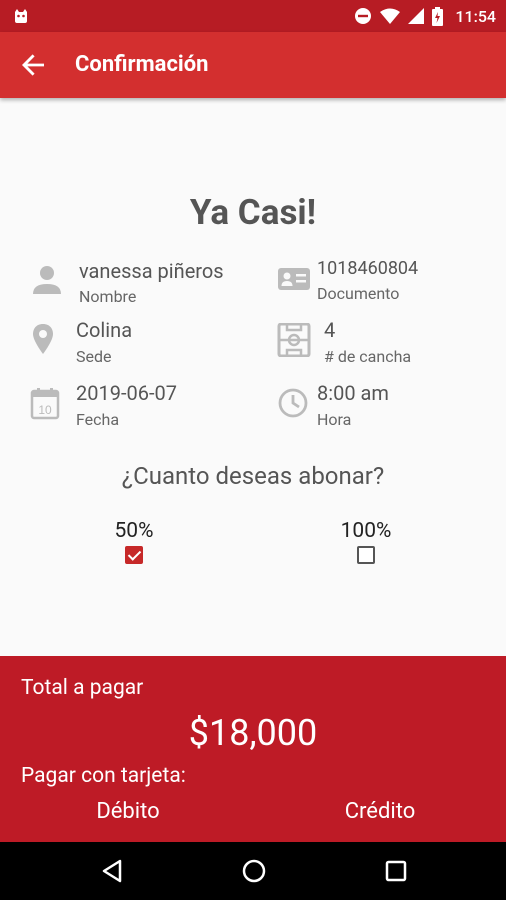  What do you see at coordinates (47, 280) in the screenshot?
I see `person-icon` at bounding box center [47, 280].